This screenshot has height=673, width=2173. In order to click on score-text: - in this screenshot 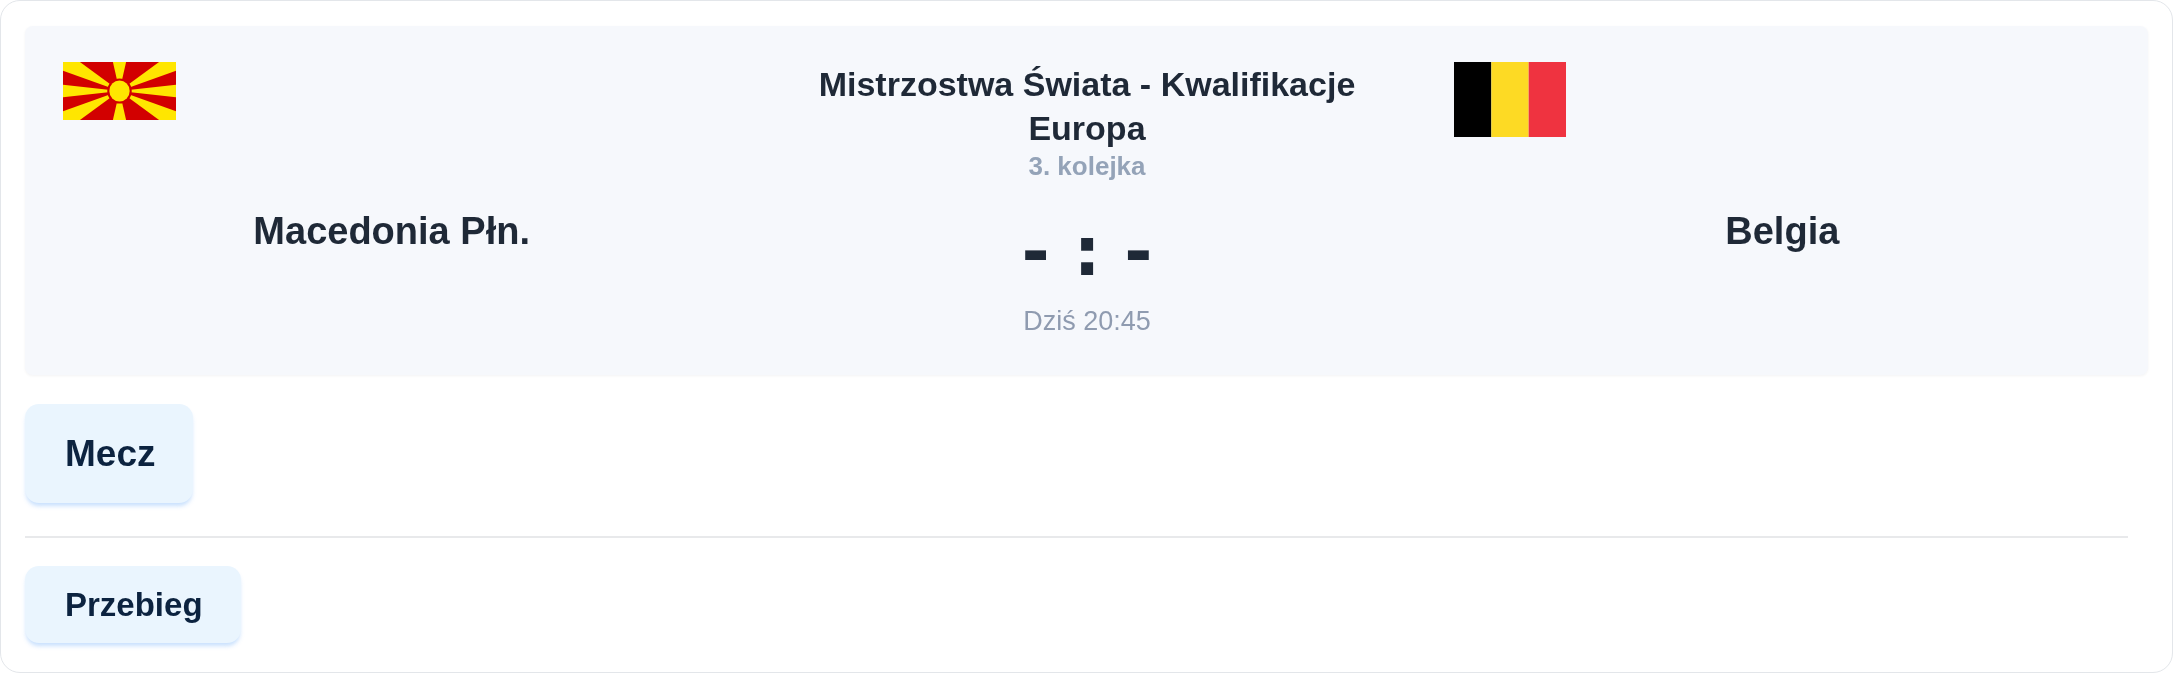, I will do `click(1087, 252)`.